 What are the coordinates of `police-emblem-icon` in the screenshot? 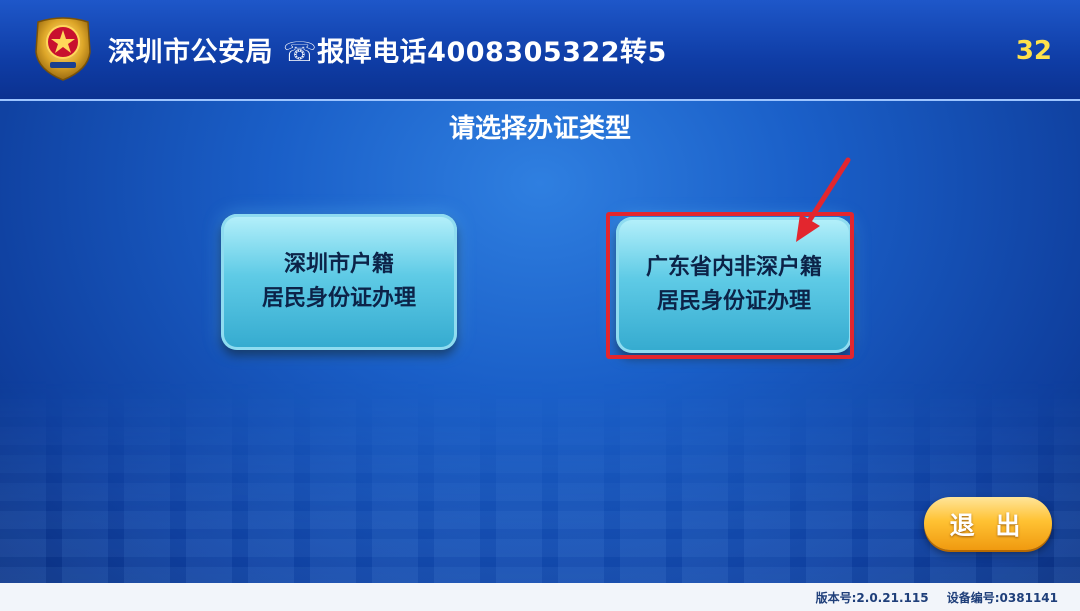 It's located at (63, 49).